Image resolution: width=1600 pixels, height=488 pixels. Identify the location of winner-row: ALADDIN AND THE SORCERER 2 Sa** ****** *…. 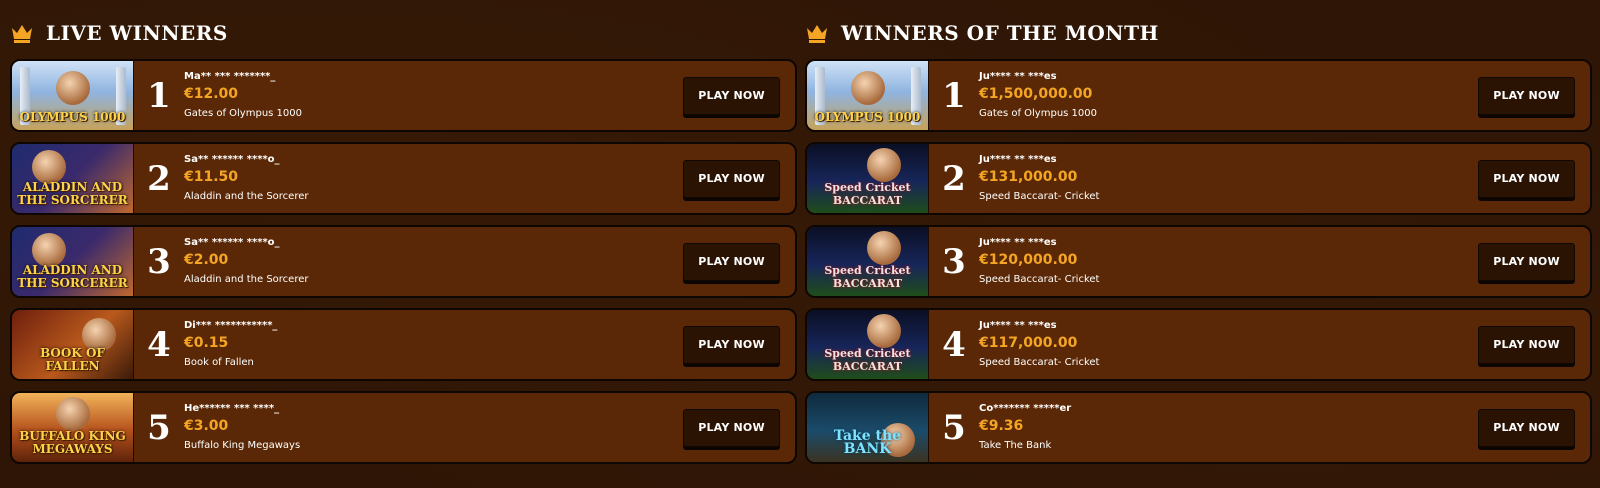
(403, 178).